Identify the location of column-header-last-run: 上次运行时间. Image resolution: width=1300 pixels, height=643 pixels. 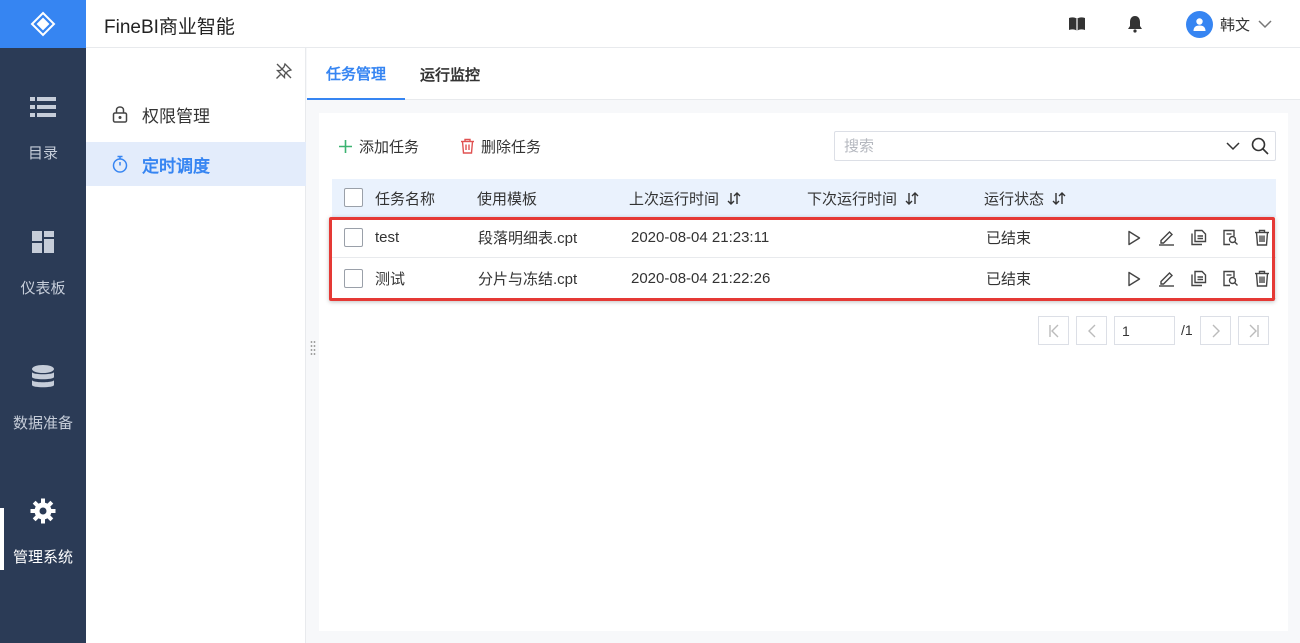
(685, 198).